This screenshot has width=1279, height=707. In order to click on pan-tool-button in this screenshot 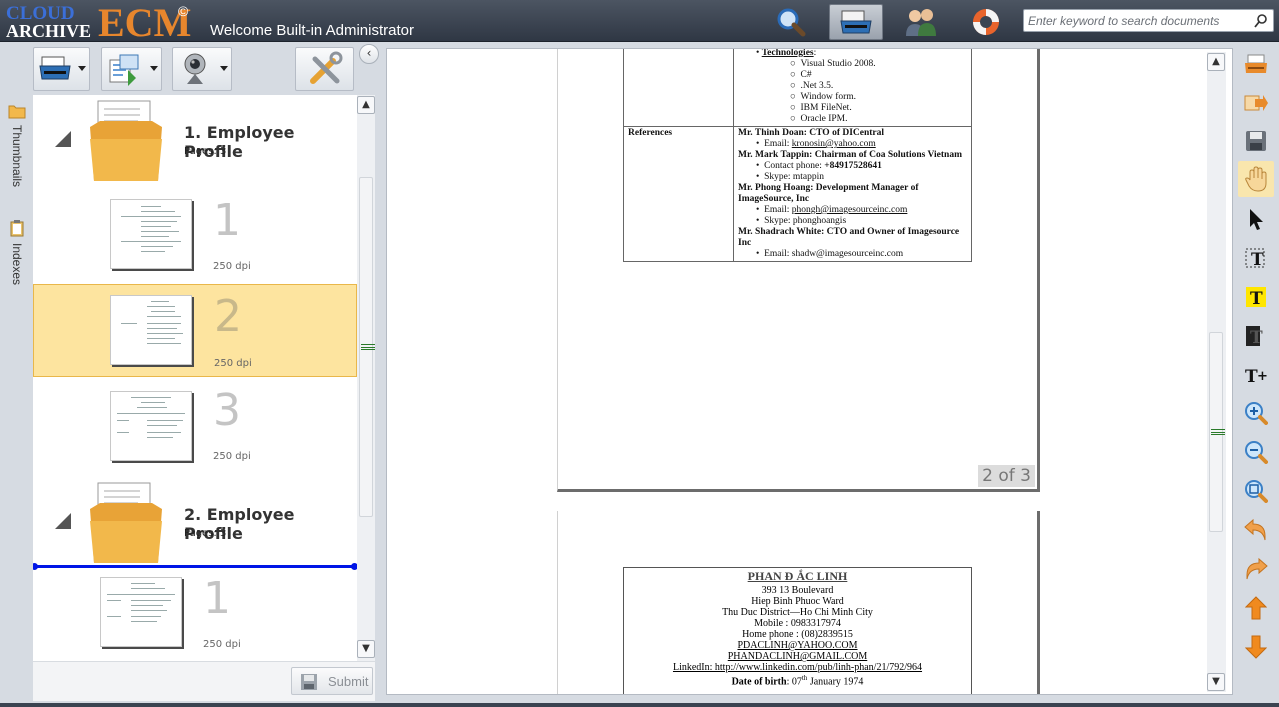, I will do `click(1256, 179)`.